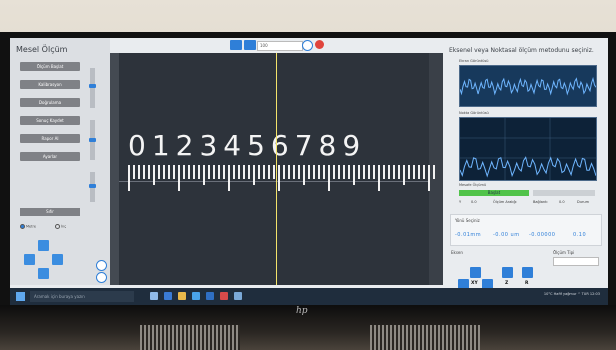 Image resolution: width=616 pixels, height=350 pixels. Describe the element at coordinates (247, 145) in the screenshot. I see `scale-digits: 0123456789` at that location.